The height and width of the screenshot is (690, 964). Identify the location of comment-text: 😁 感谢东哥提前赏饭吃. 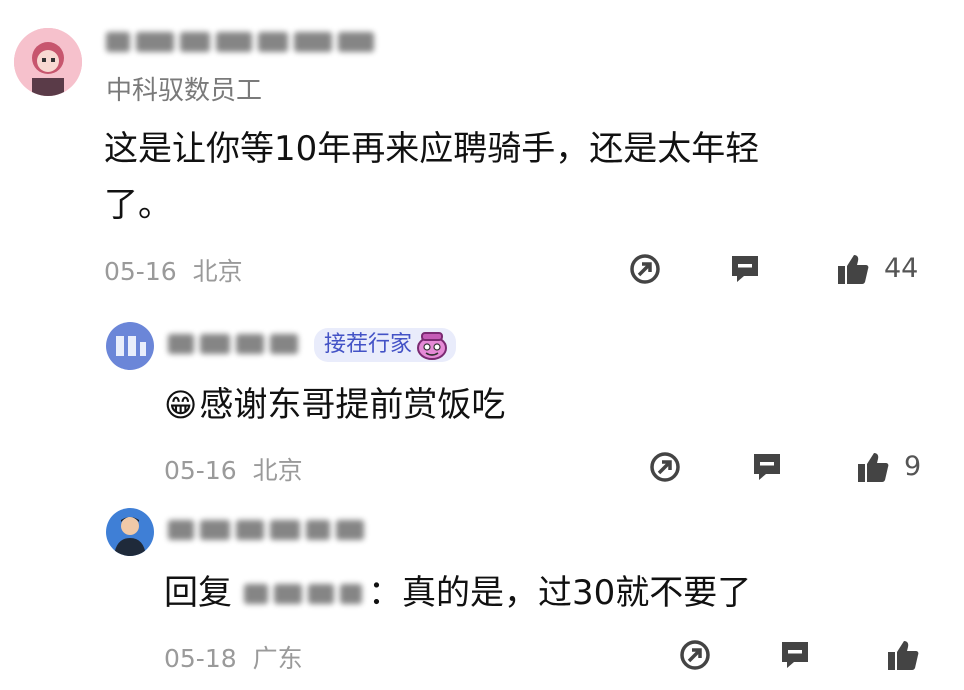
(334, 405).